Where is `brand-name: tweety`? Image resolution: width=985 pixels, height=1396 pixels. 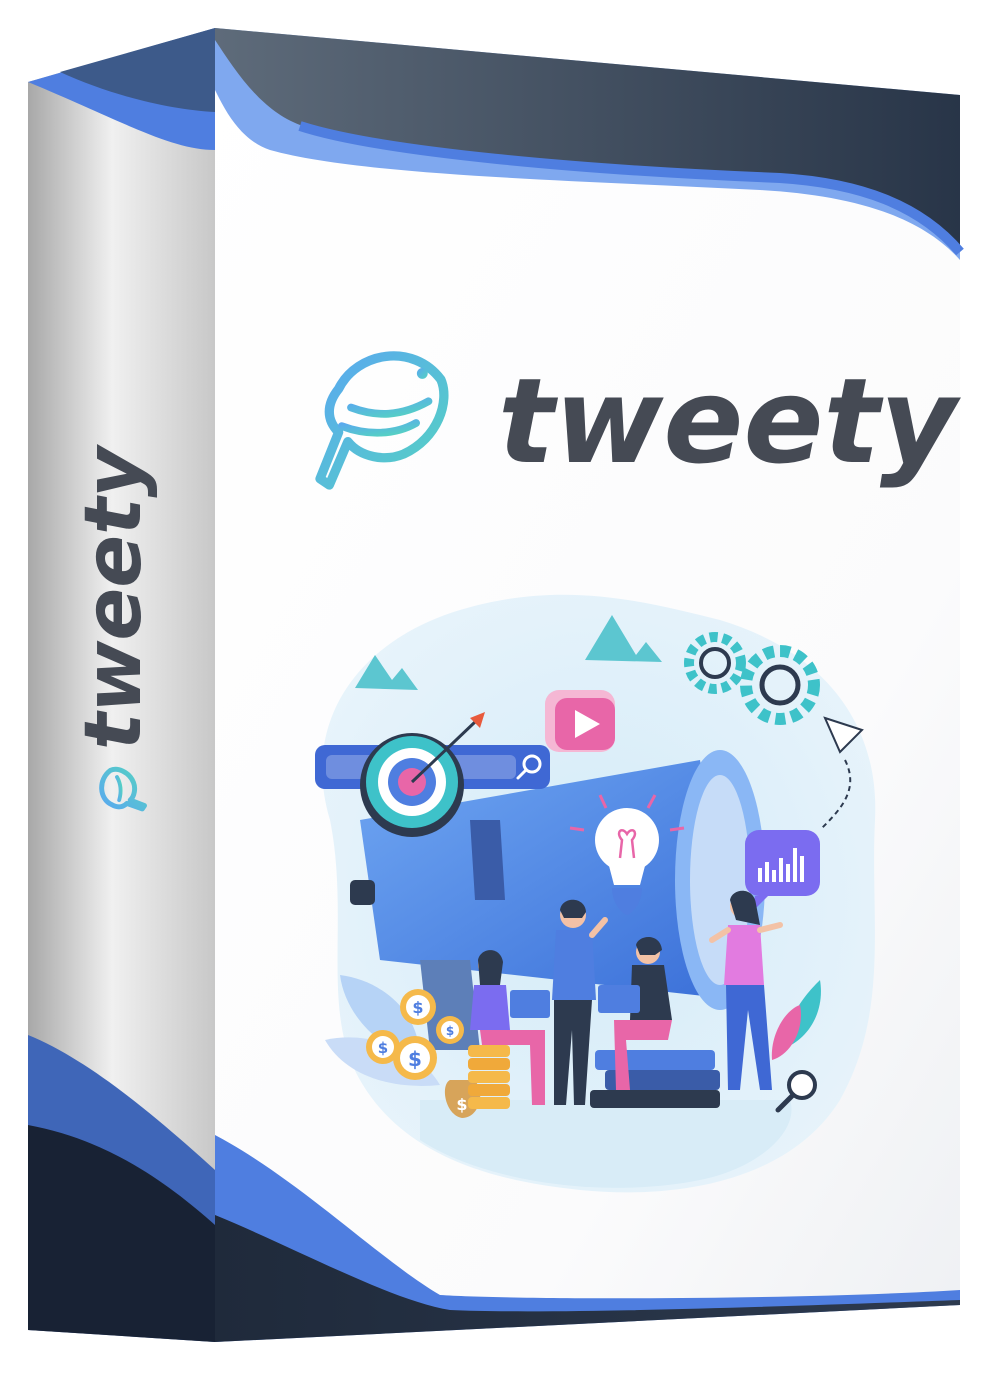
brand-name: tweety is located at coordinates (730, 421).